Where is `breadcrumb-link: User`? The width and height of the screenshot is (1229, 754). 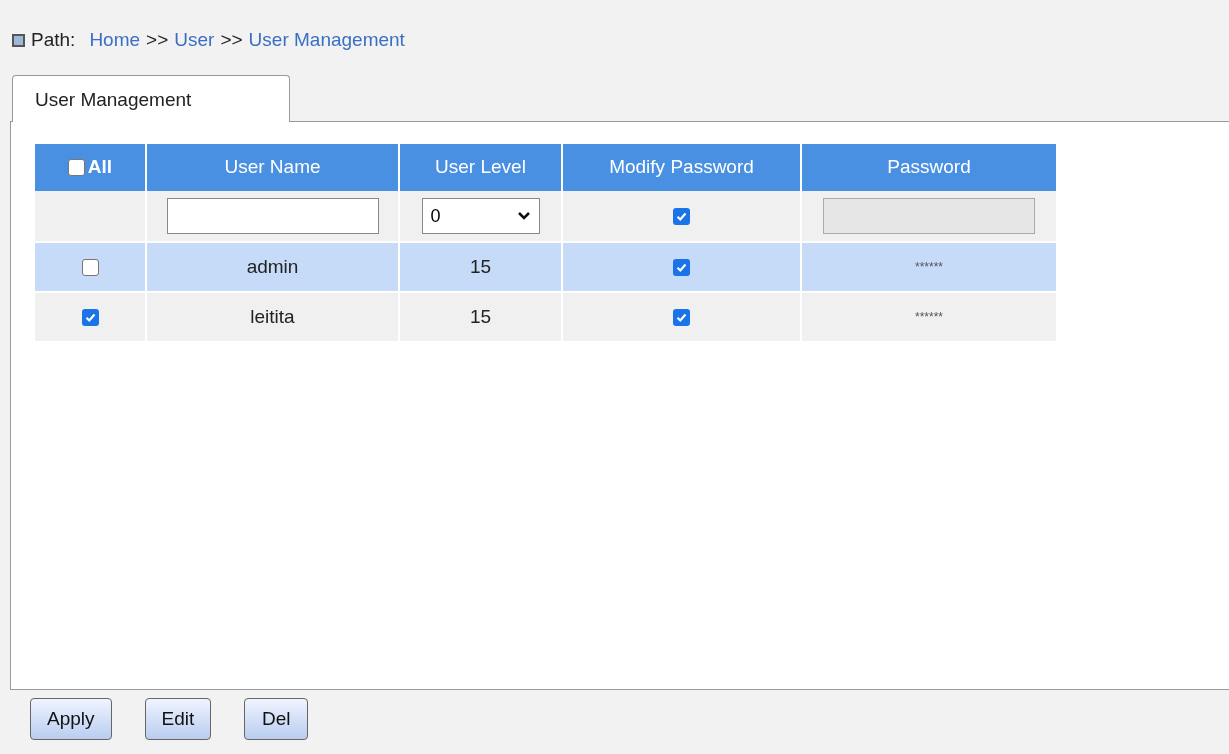 breadcrumb-link: User is located at coordinates (194, 40).